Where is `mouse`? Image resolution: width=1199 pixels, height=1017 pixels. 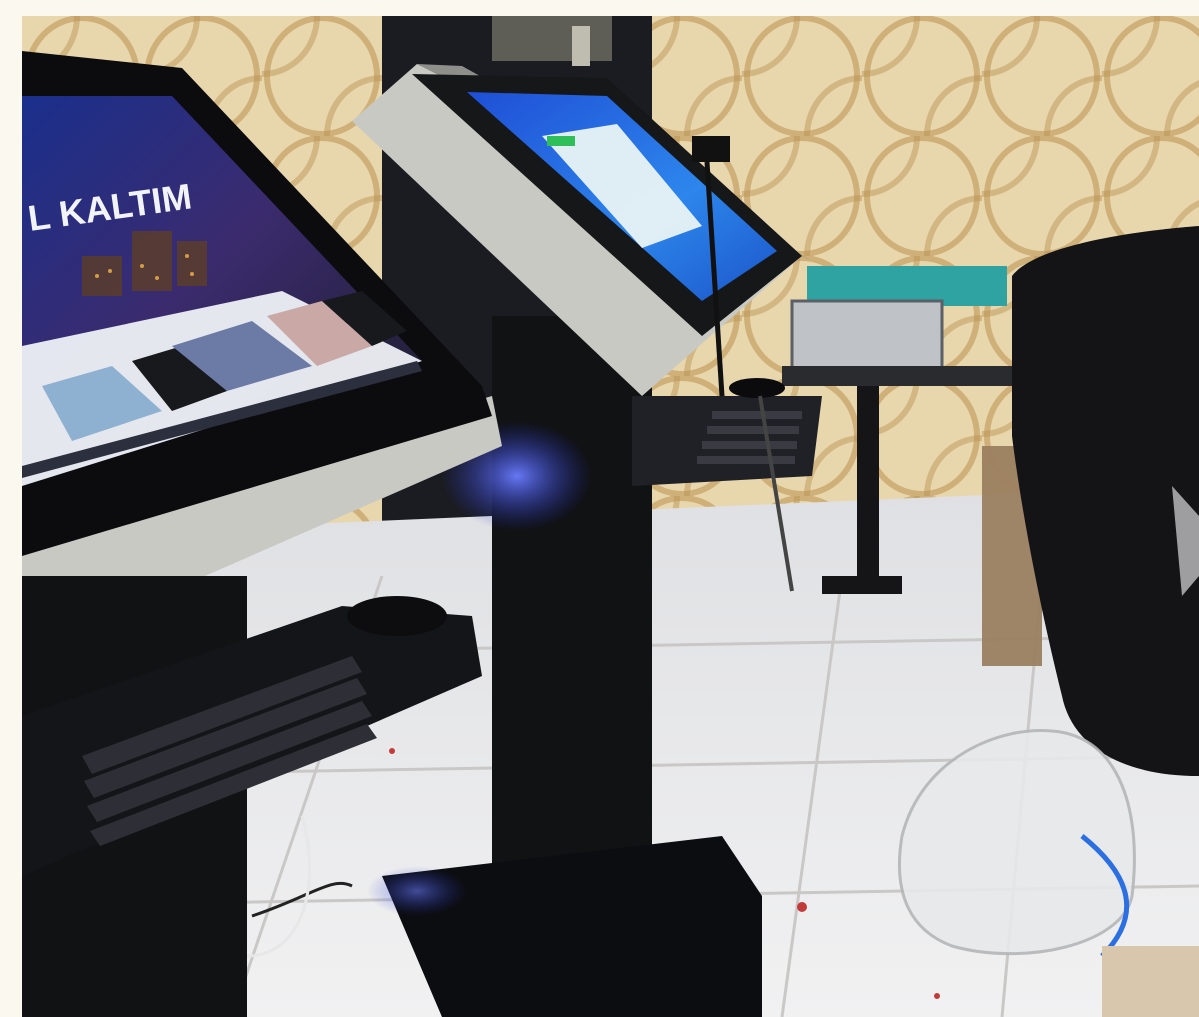 mouse is located at coordinates (397, 616).